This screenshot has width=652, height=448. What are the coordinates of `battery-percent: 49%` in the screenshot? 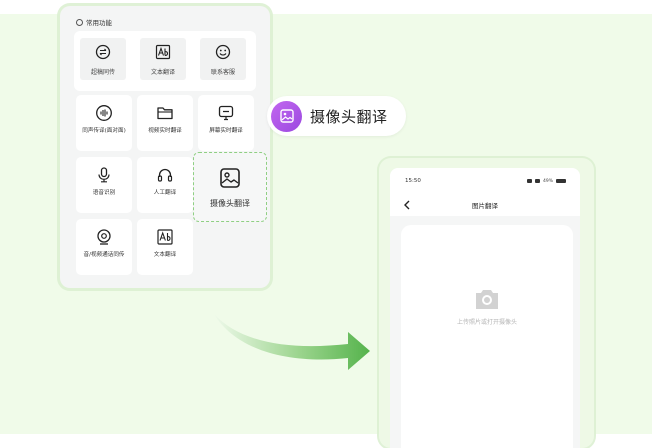 It's located at (547, 181).